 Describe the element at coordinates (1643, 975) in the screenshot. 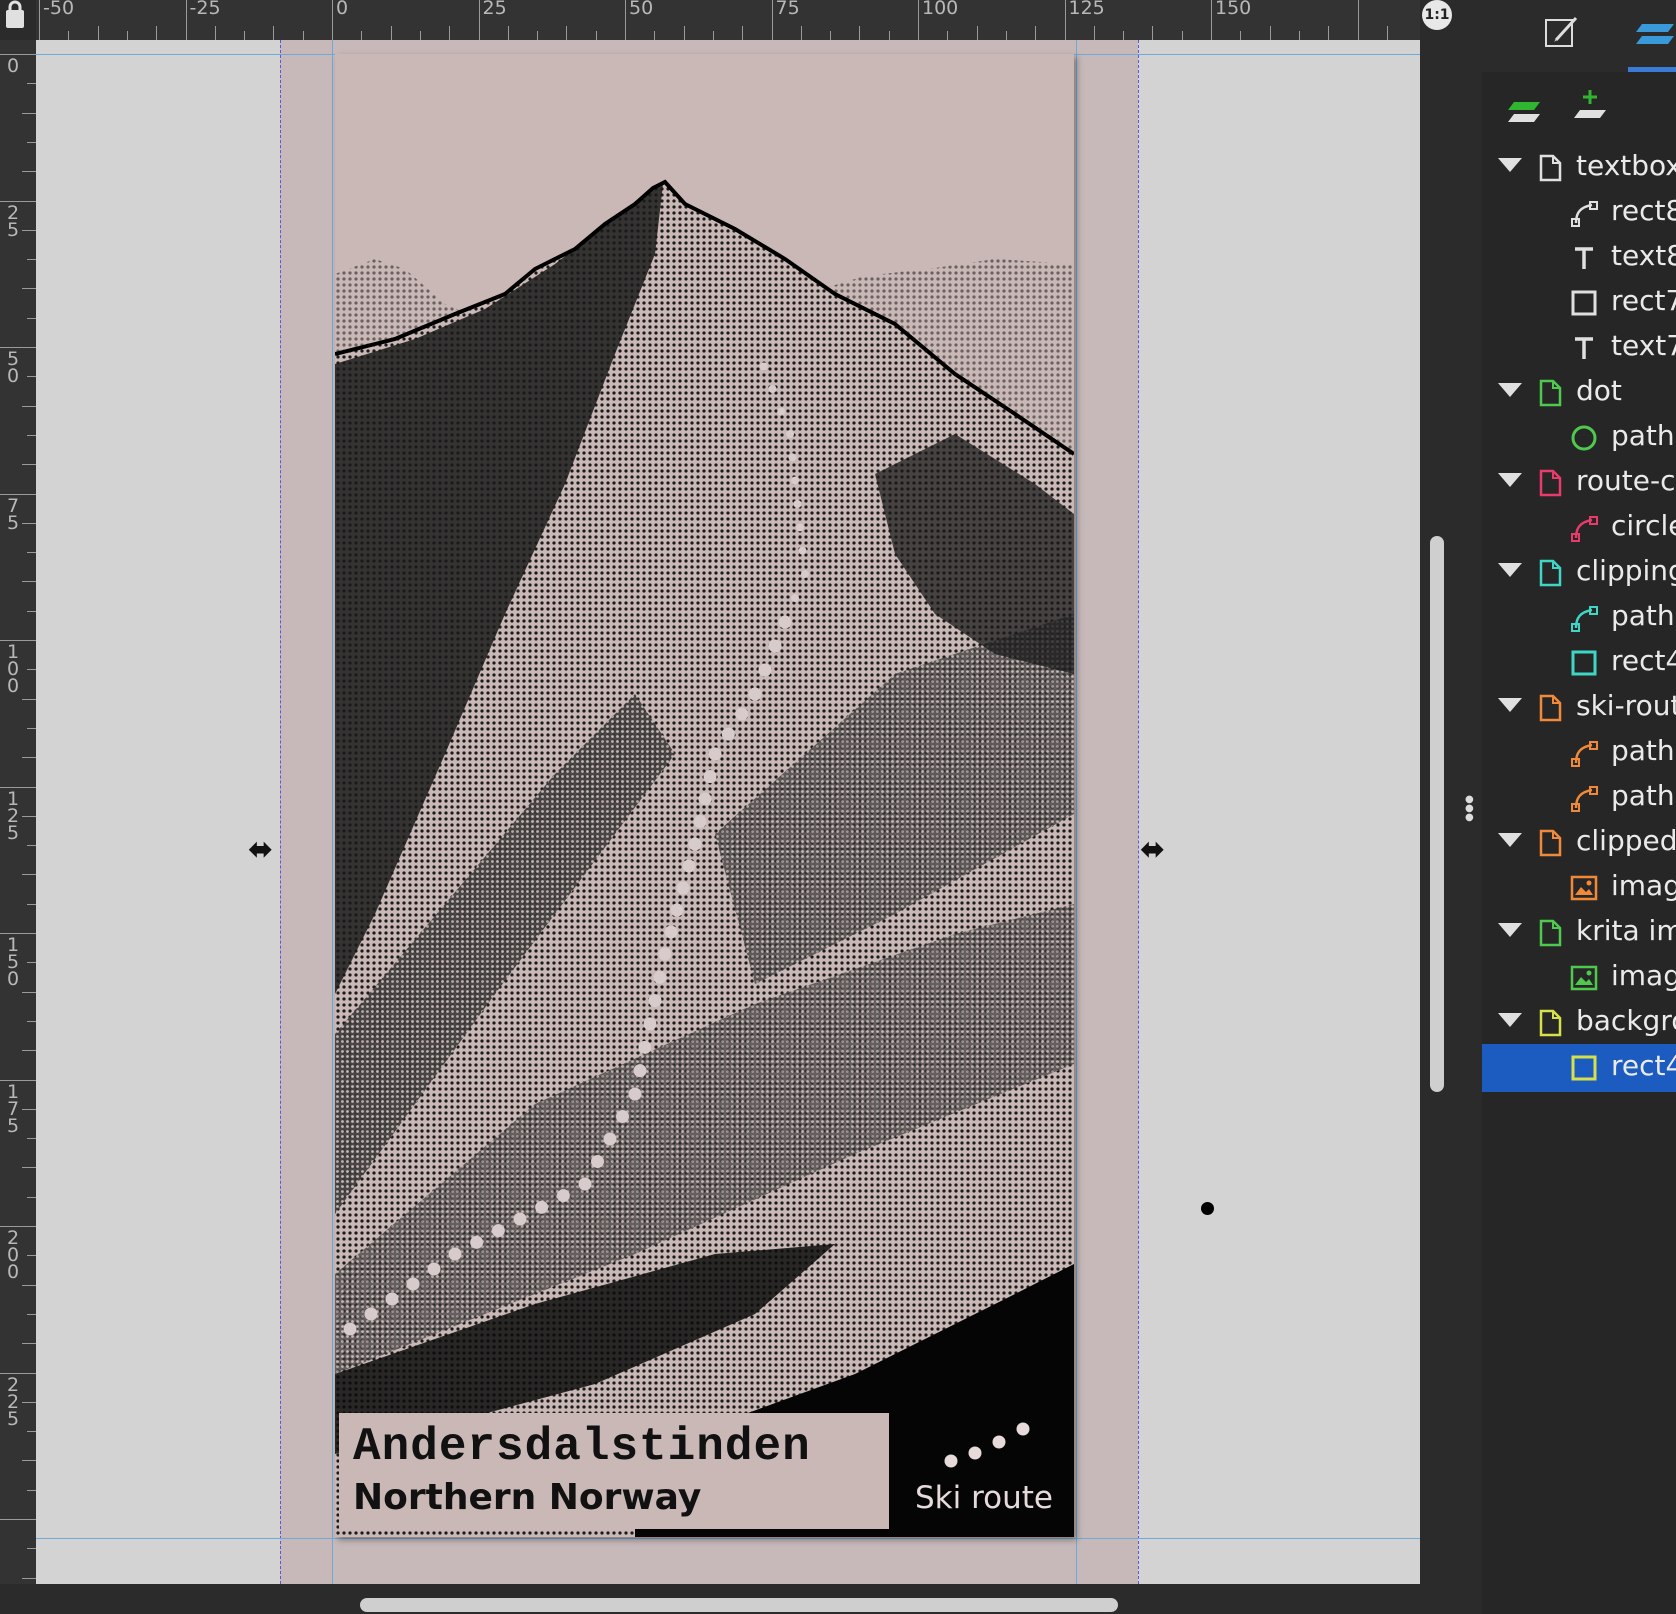

I see `layer-label: imag` at that location.